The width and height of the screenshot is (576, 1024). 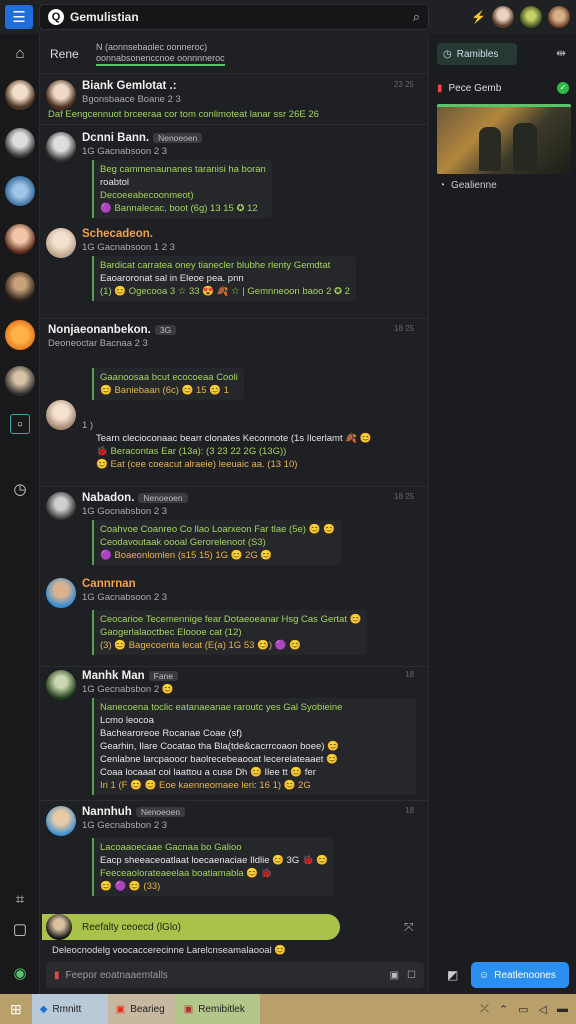 What do you see at coordinates (57, 975) in the screenshot?
I see `attach-icon: ▮` at bounding box center [57, 975].